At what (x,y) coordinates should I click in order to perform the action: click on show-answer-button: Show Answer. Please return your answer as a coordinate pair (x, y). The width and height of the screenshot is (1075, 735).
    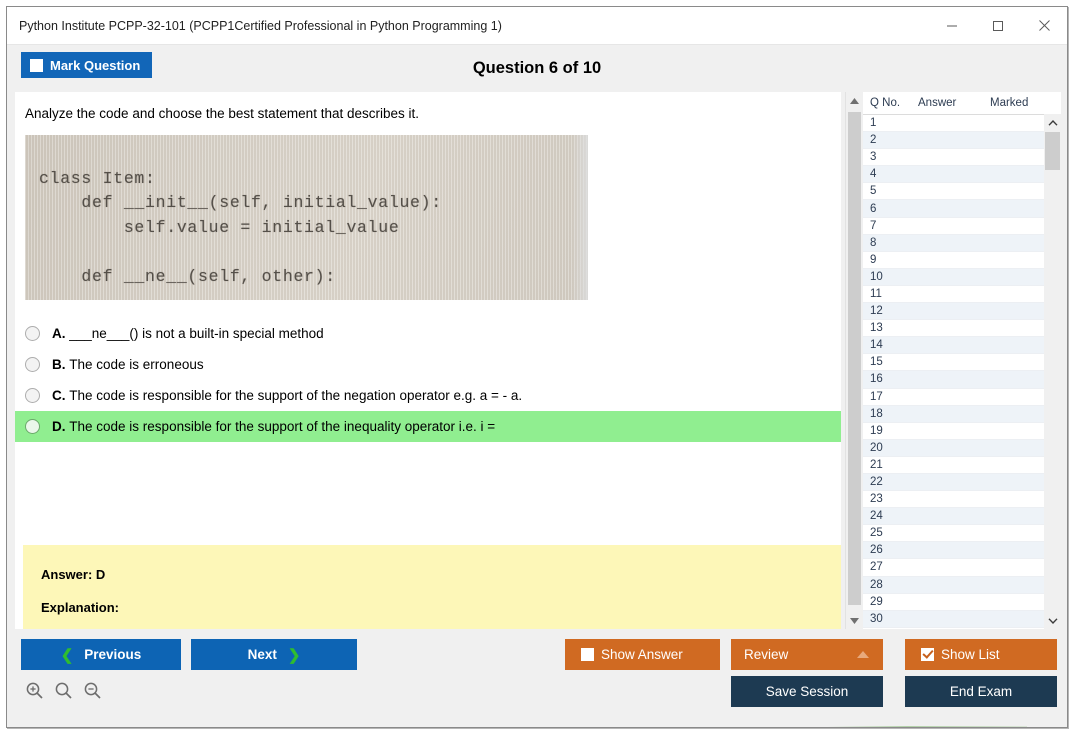
    Looking at the image, I should click on (642, 654).